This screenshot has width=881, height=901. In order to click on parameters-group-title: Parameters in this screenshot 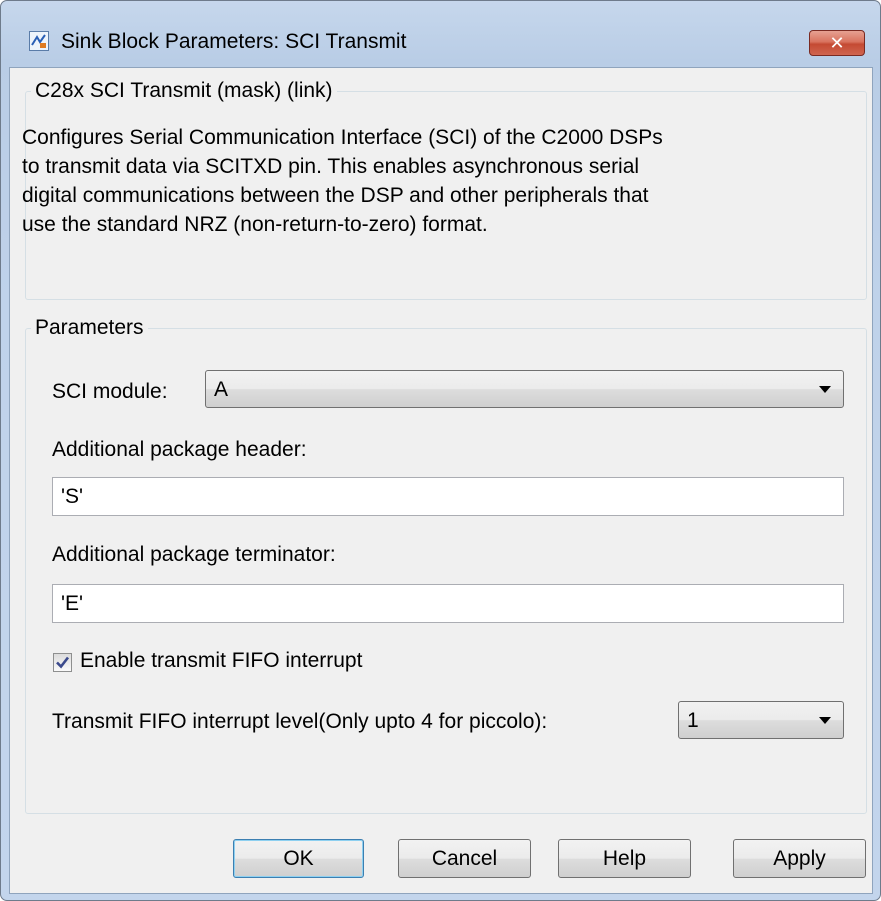, I will do `click(89, 327)`.